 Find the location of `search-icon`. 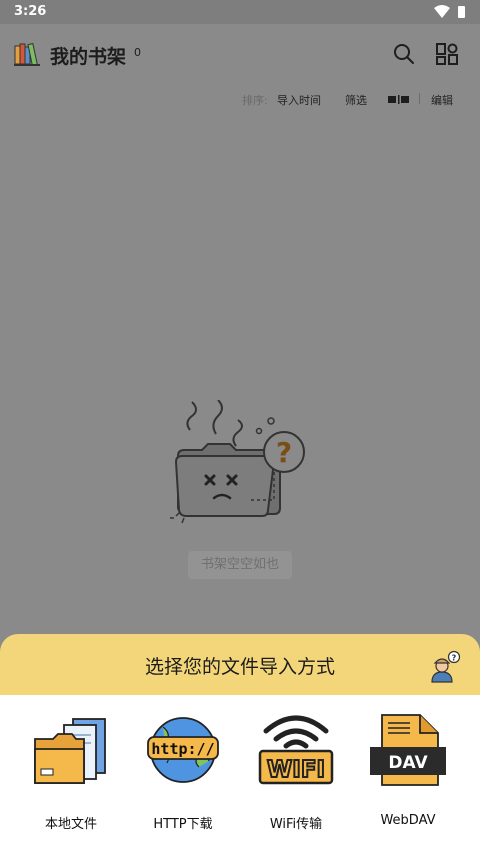

search-icon is located at coordinates (404, 54).